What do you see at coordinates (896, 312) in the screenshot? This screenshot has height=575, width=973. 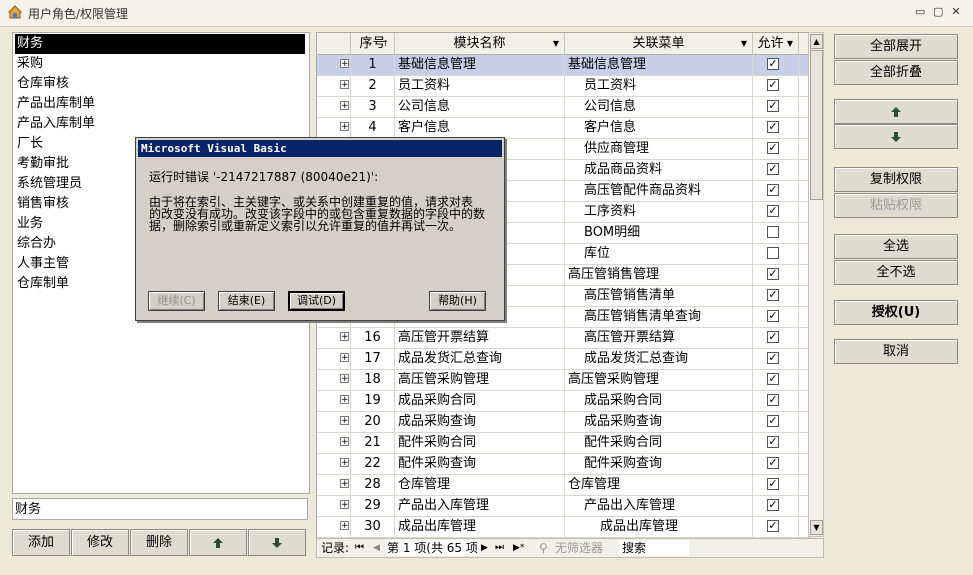 I see `grant-button: 授权(U)` at bounding box center [896, 312].